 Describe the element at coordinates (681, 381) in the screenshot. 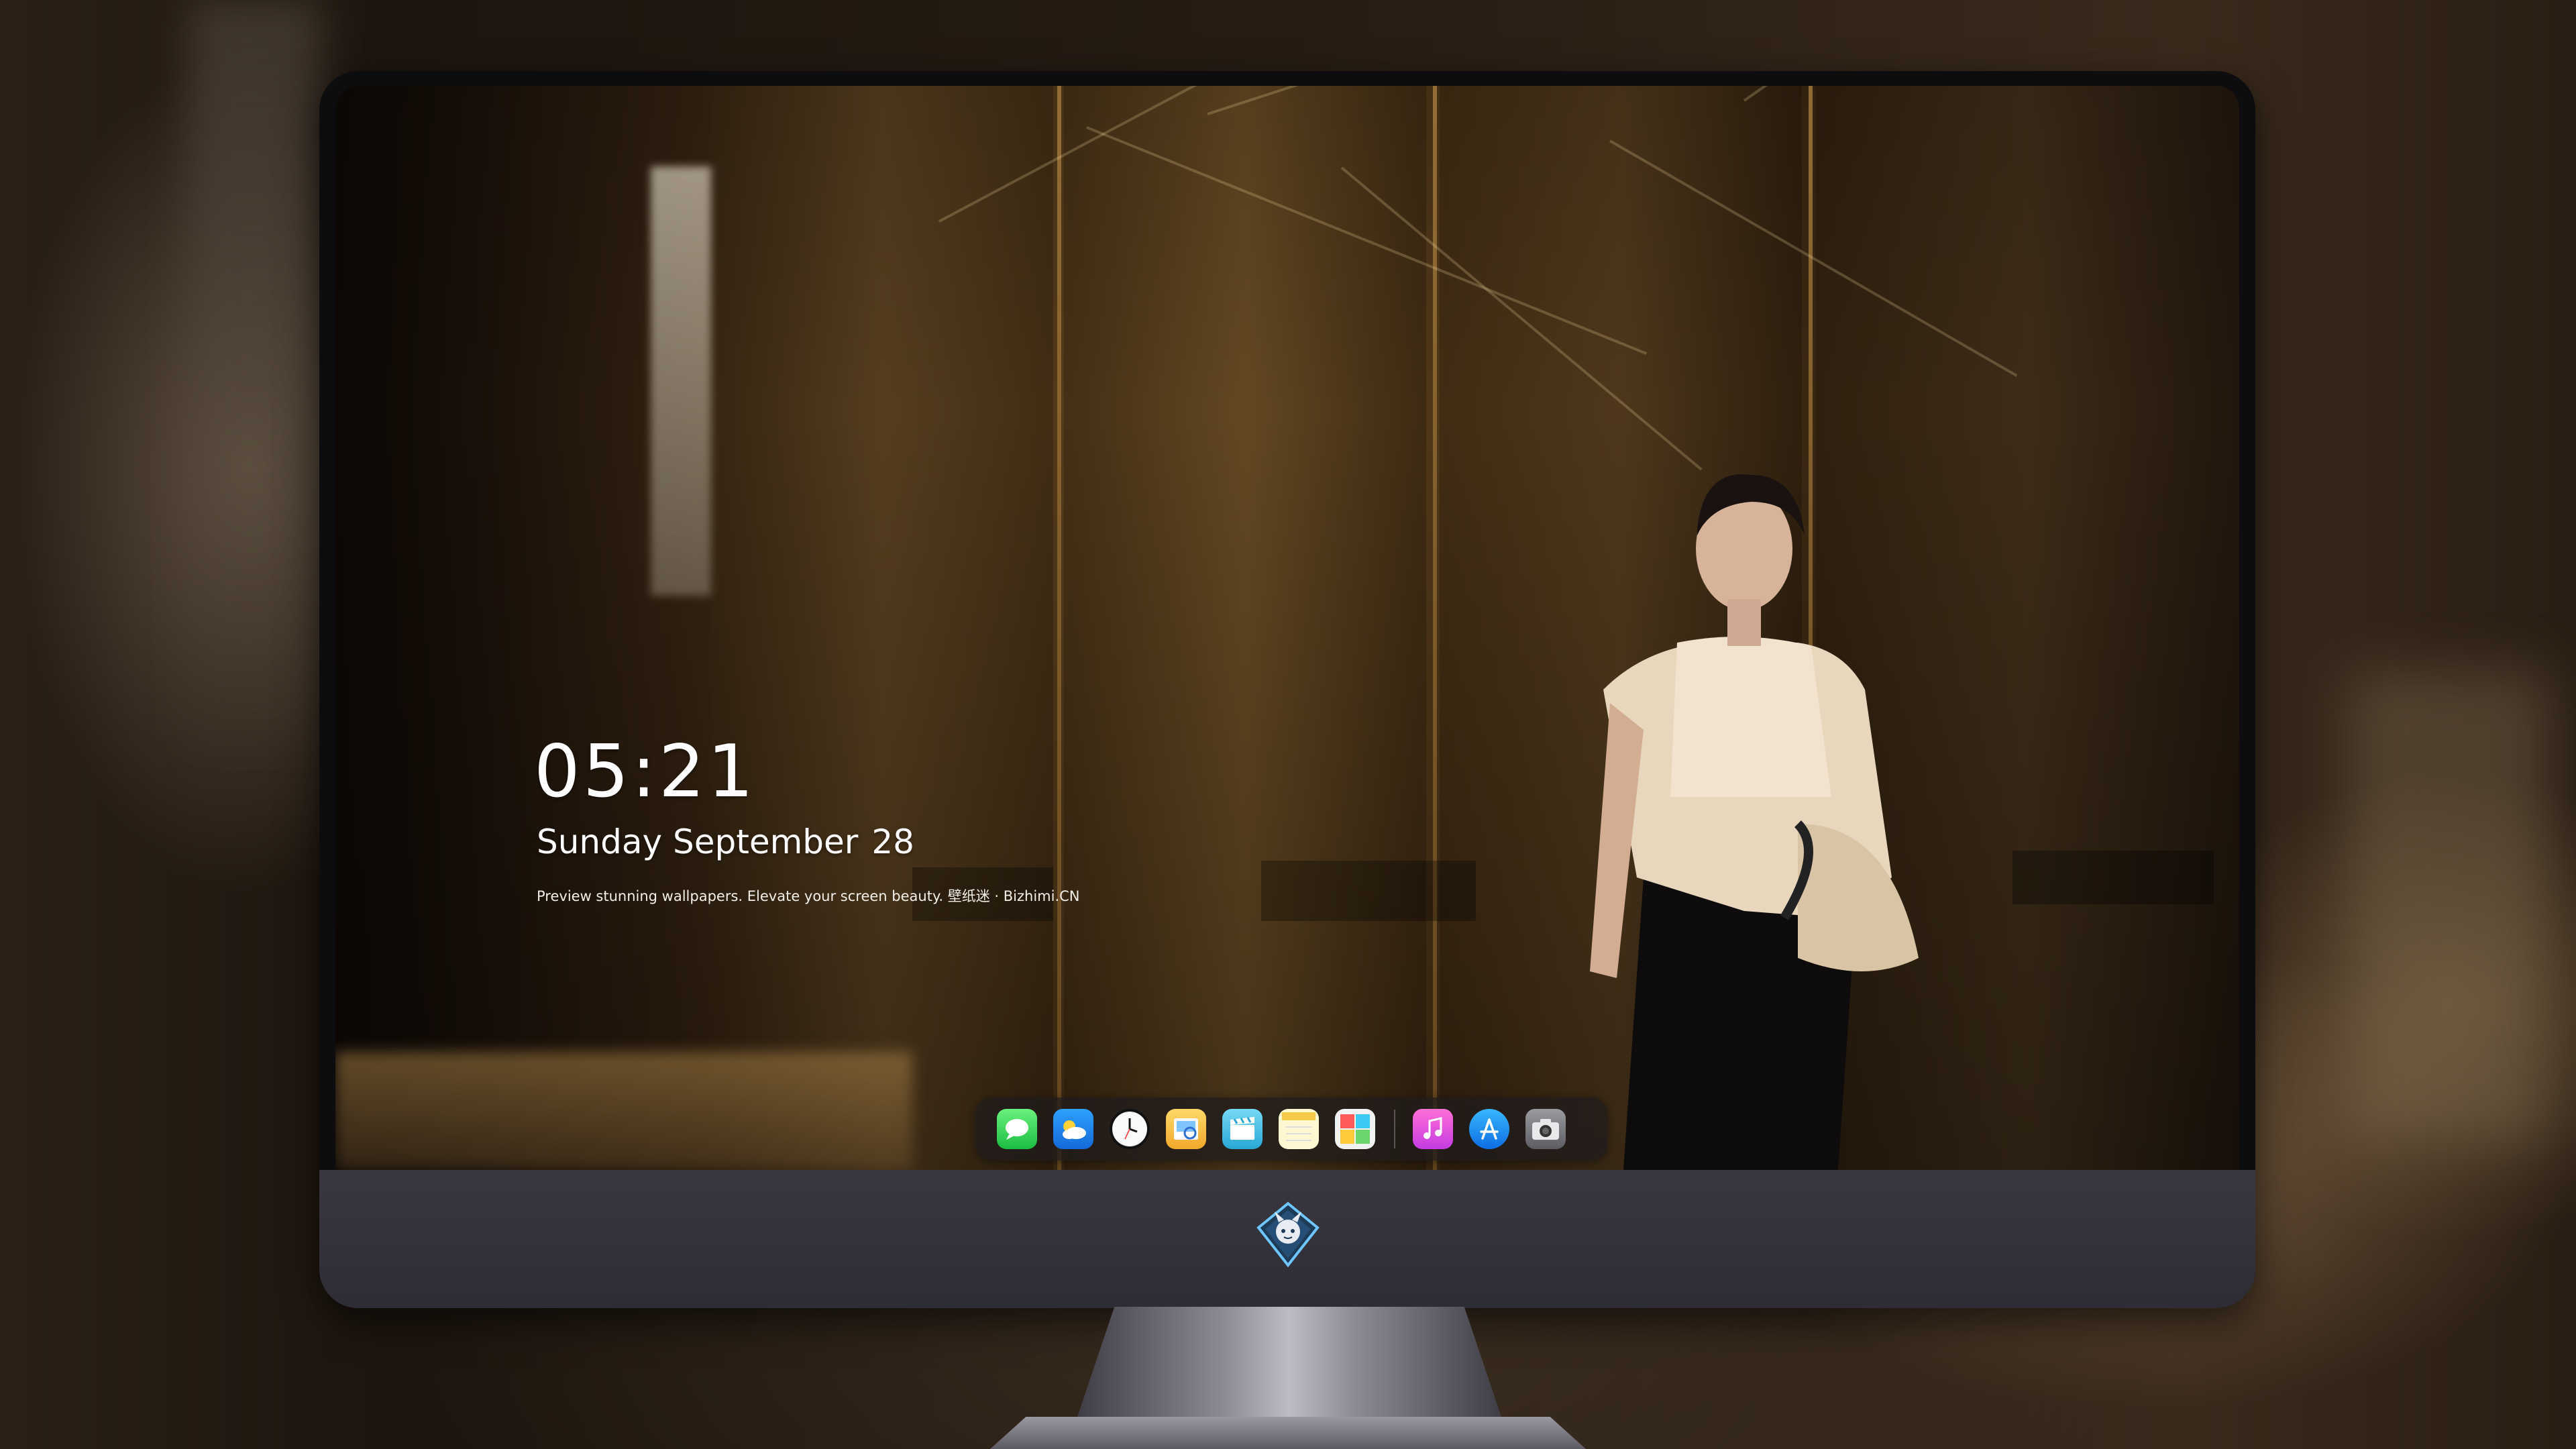

I see `blurred-window` at that location.